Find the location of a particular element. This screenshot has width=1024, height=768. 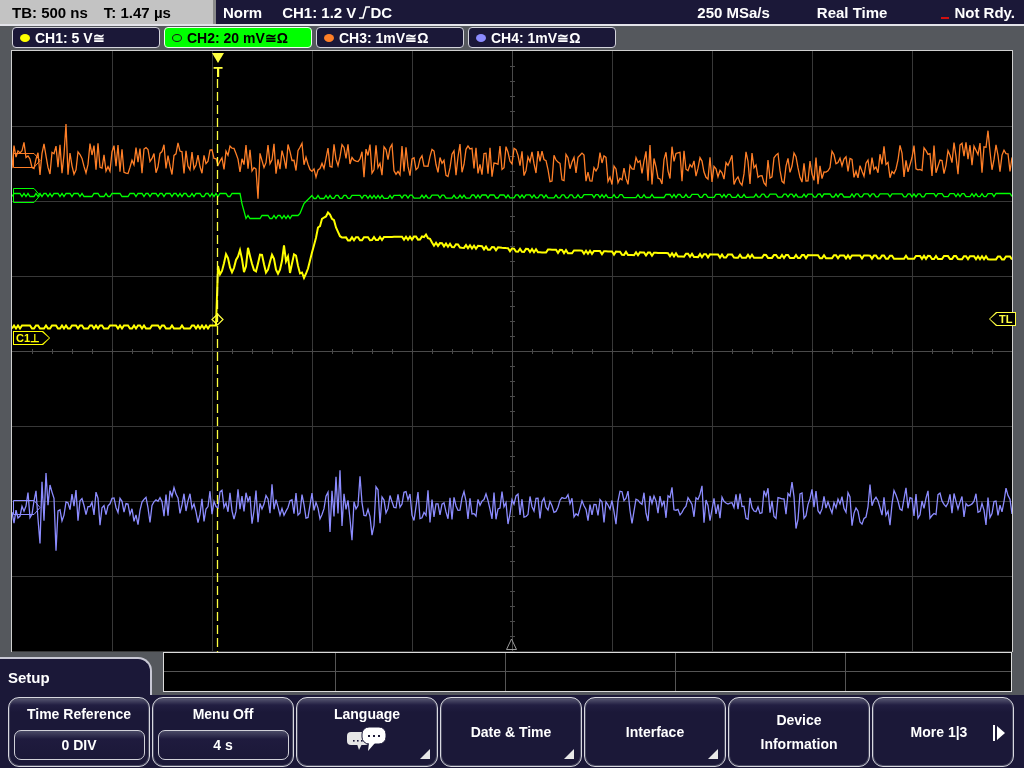

speech-bubbles-icon is located at coordinates (367, 739).